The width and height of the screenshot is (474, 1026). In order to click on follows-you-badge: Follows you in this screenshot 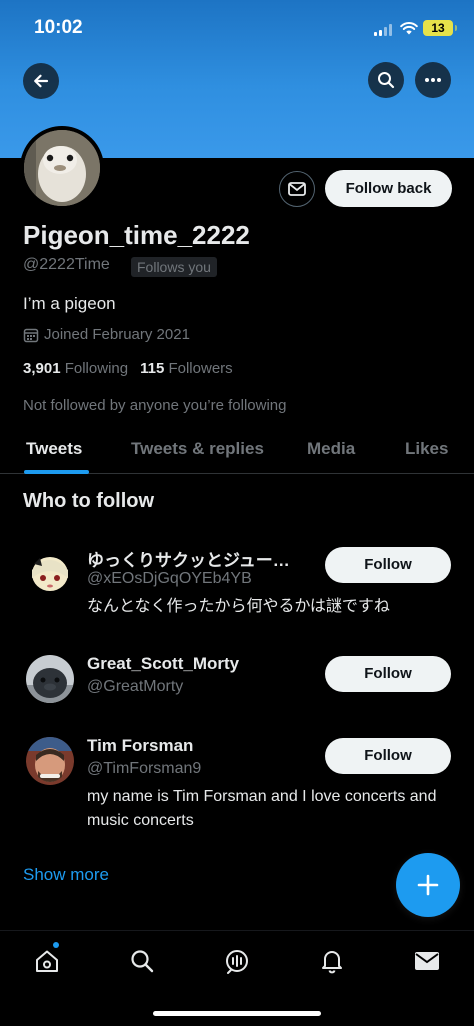, I will do `click(174, 267)`.